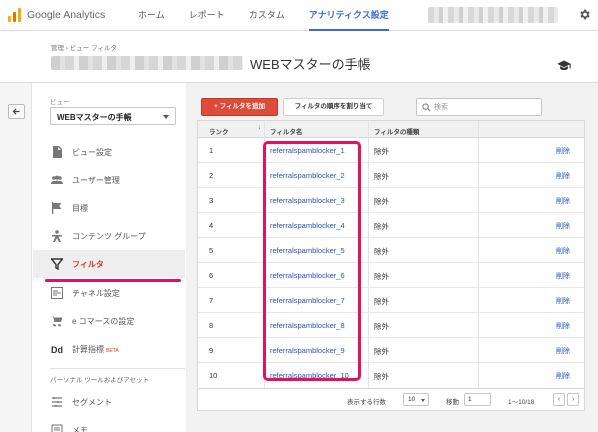 This screenshot has width=598, height=432. I want to click on table-row: 7 referralspamblocker_7 除外 削除, so click(391, 300).